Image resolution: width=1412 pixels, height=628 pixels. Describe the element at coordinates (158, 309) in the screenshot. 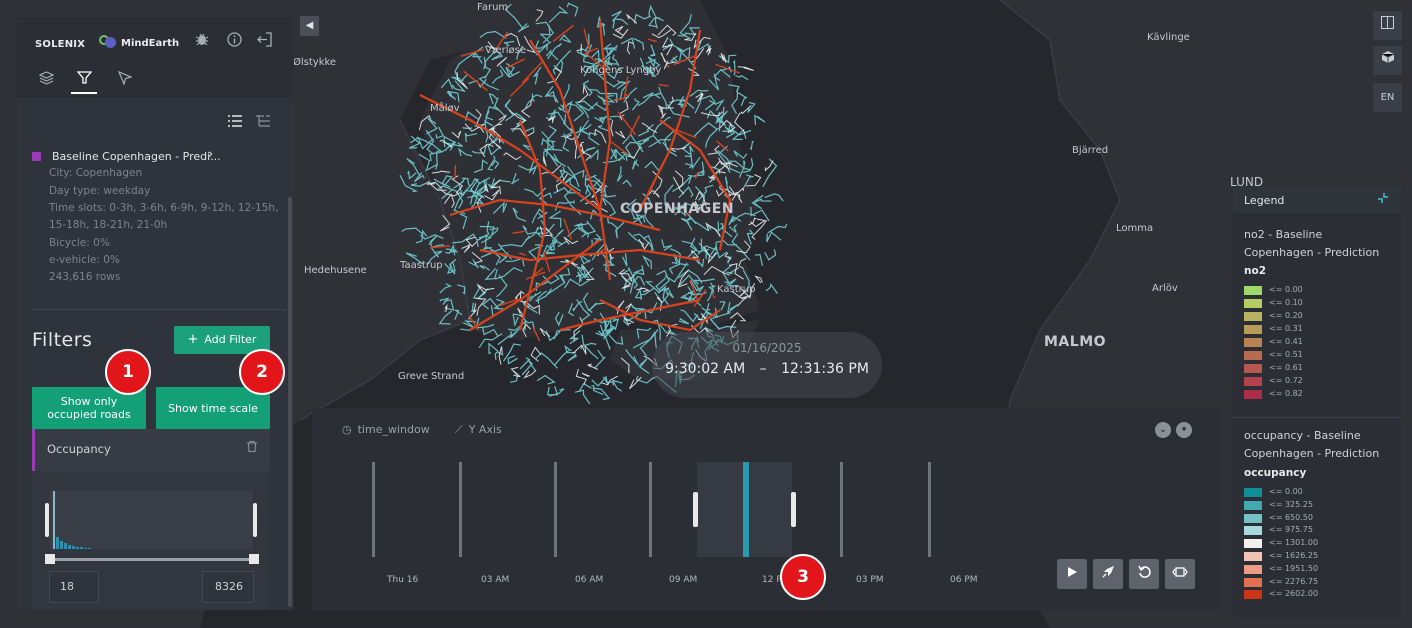

I see `divider` at that location.